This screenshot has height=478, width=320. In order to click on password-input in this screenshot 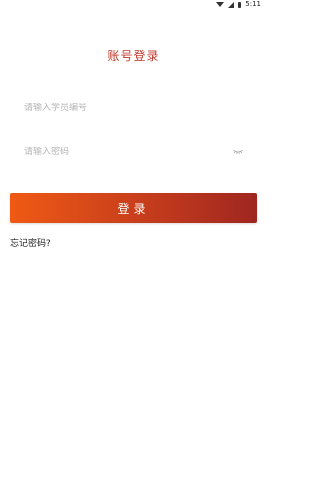, I will do `click(133, 152)`.